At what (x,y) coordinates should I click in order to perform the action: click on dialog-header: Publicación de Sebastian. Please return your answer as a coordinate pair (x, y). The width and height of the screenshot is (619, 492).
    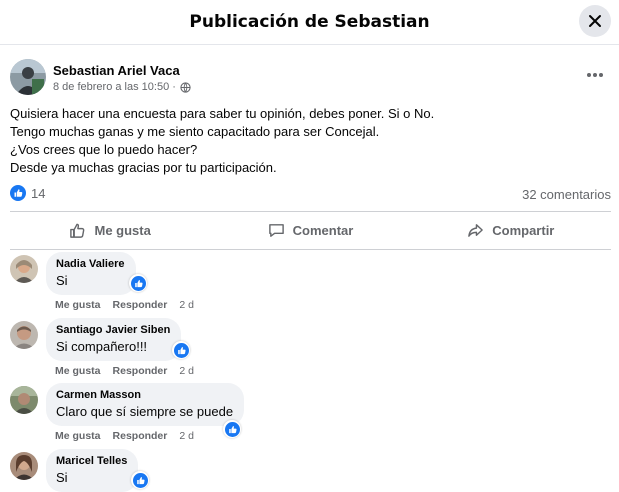
    Looking at the image, I should click on (309, 22).